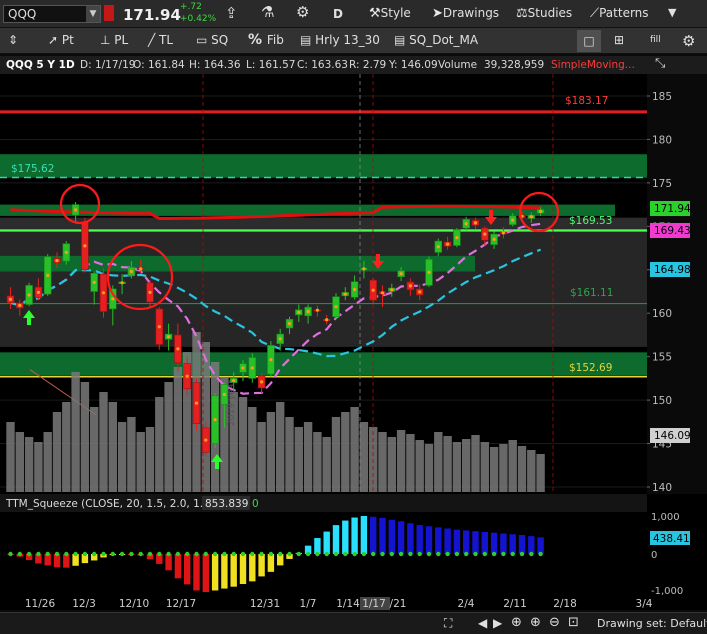 This screenshot has height=634, width=707. Describe the element at coordinates (458, 65) in the screenshot. I see `info-volume-label: Volume` at that location.